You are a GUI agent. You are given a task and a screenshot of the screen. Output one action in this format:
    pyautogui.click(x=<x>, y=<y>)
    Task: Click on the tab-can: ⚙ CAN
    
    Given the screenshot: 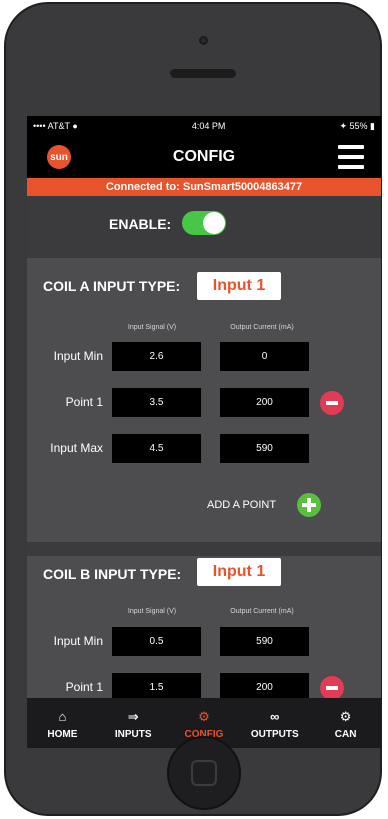 What is the action you would take?
    pyautogui.click(x=345, y=723)
    